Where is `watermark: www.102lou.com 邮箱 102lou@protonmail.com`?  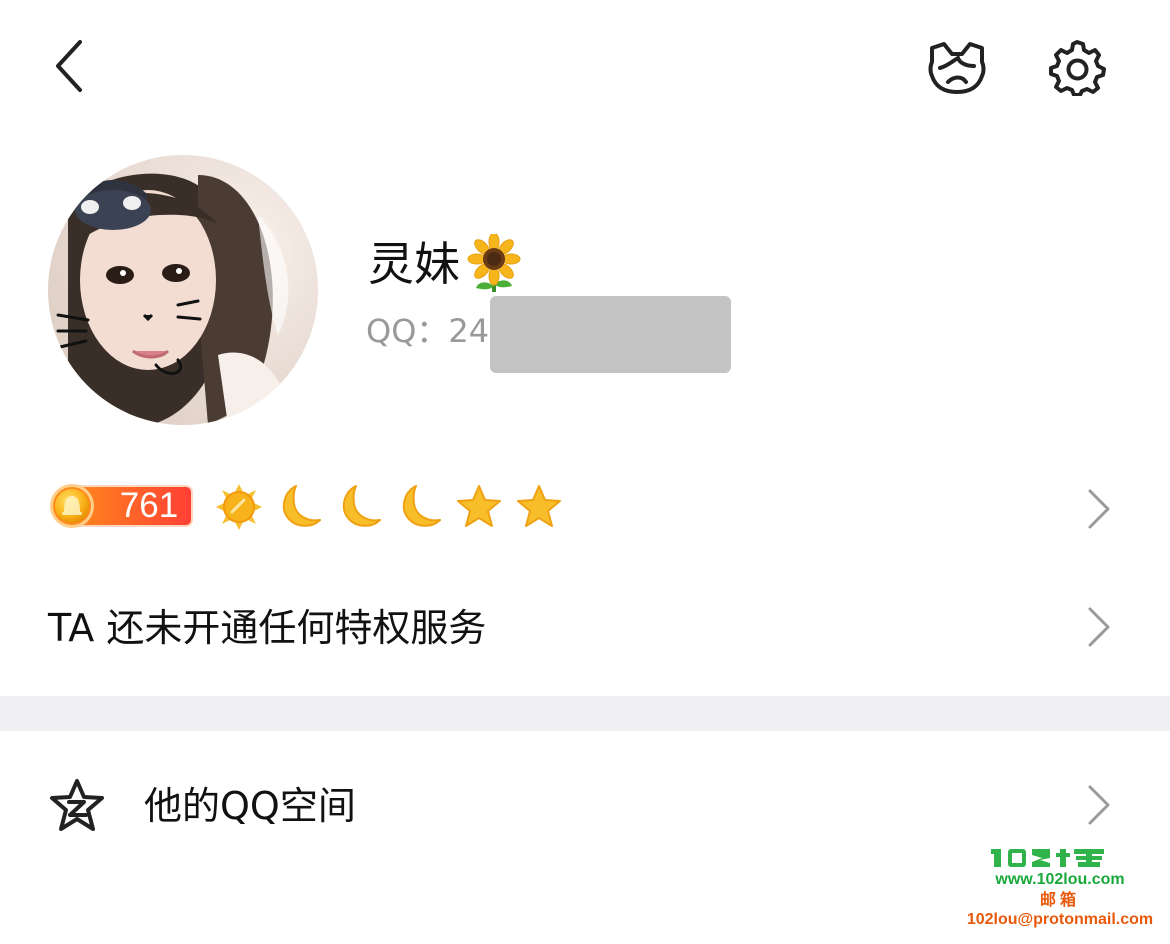 watermark: www.102lou.com 邮箱 102lou@protonmail.com is located at coordinates (1060, 888).